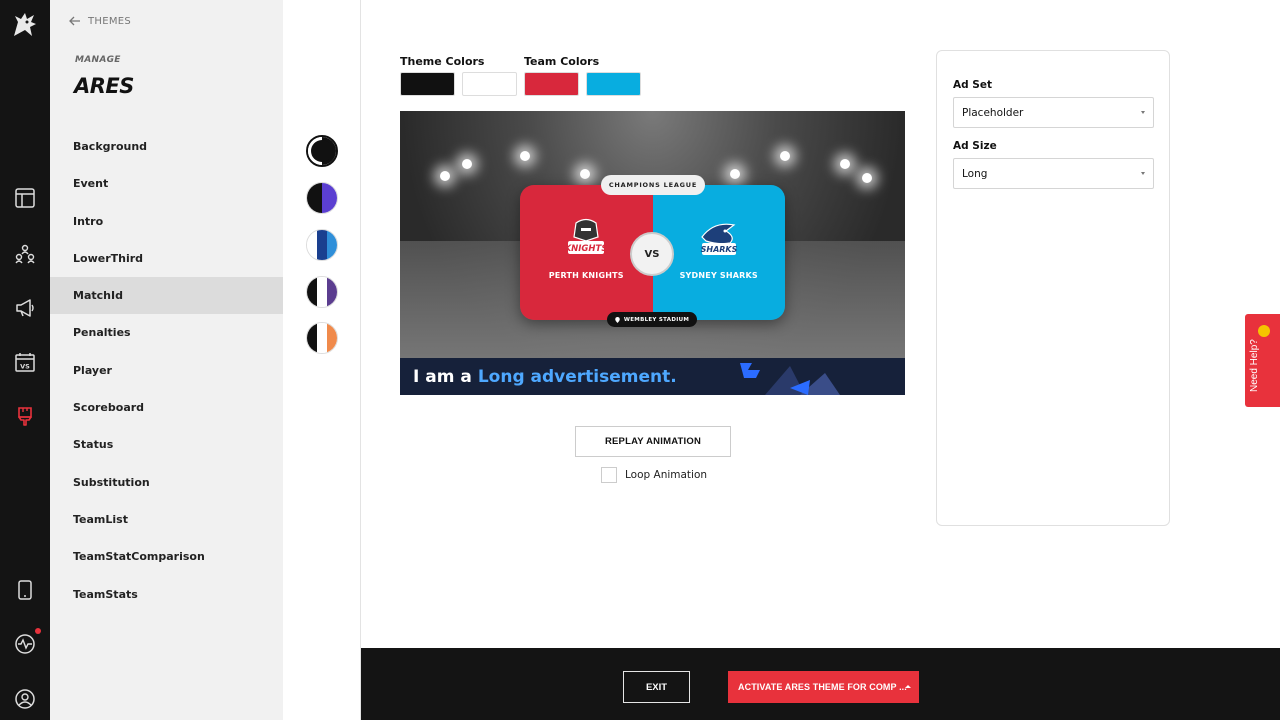 The height and width of the screenshot is (720, 1280). I want to click on need-help-tab: Need Help?, so click(1262, 360).